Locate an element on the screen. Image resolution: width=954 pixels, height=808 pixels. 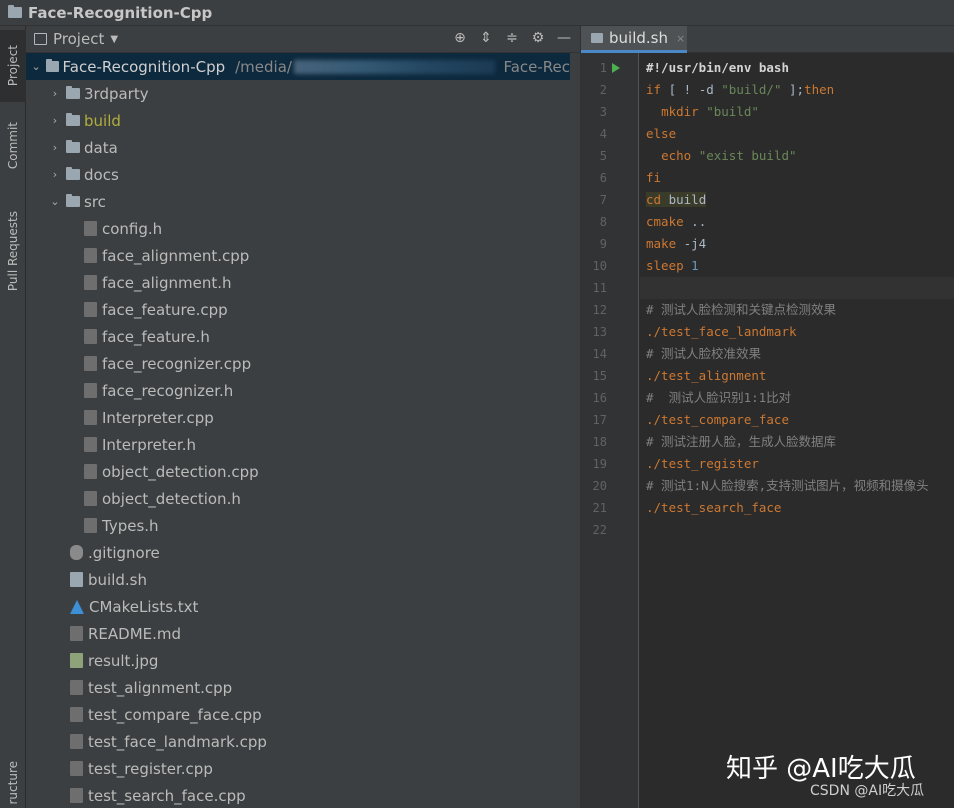
line-number-gutter: 1 2 3 4 5 6 7 8 9 10 11 12 13 14 15 16 17 18 19 20 21 22 is located at coordinates (610, 430).